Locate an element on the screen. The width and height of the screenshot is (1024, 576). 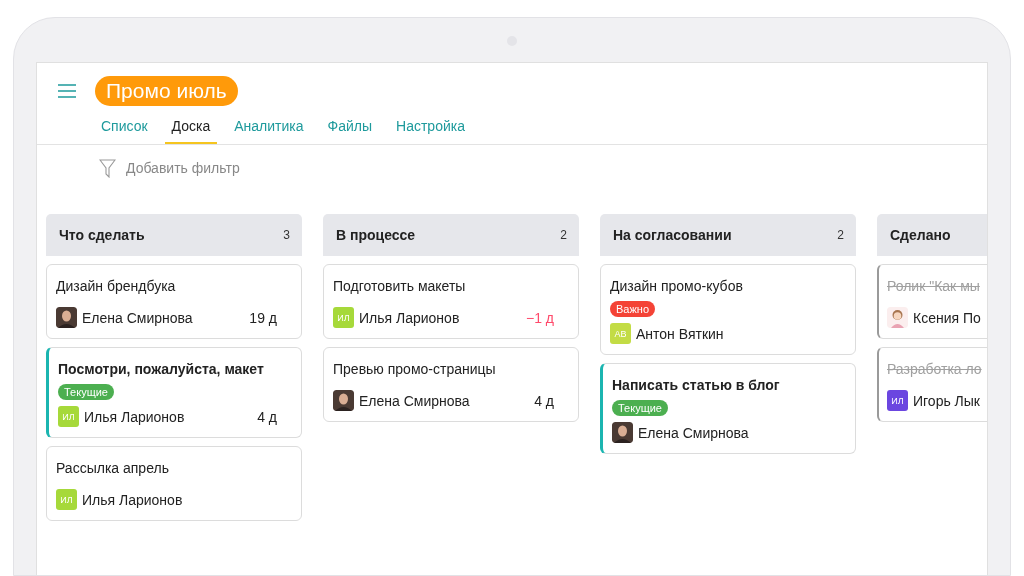
tab: Аналитика is located at coordinates (269, 129).